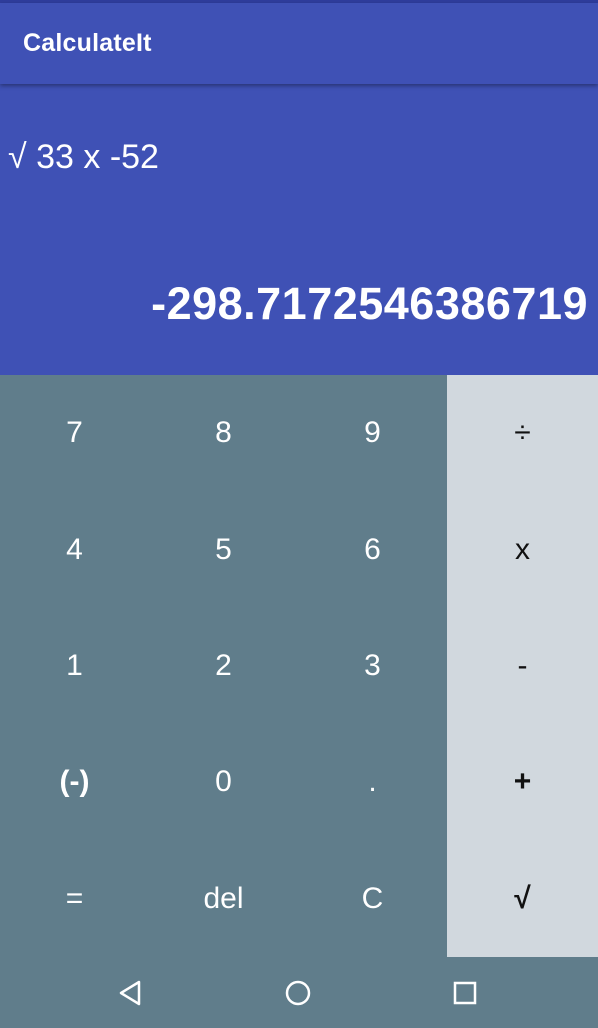 The height and width of the screenshot is (1028, 598). What do you see at coordinates (369, 303) in the screenshot?
I see `result-text: -298.7172546386719` at bounding box center [369, 303].